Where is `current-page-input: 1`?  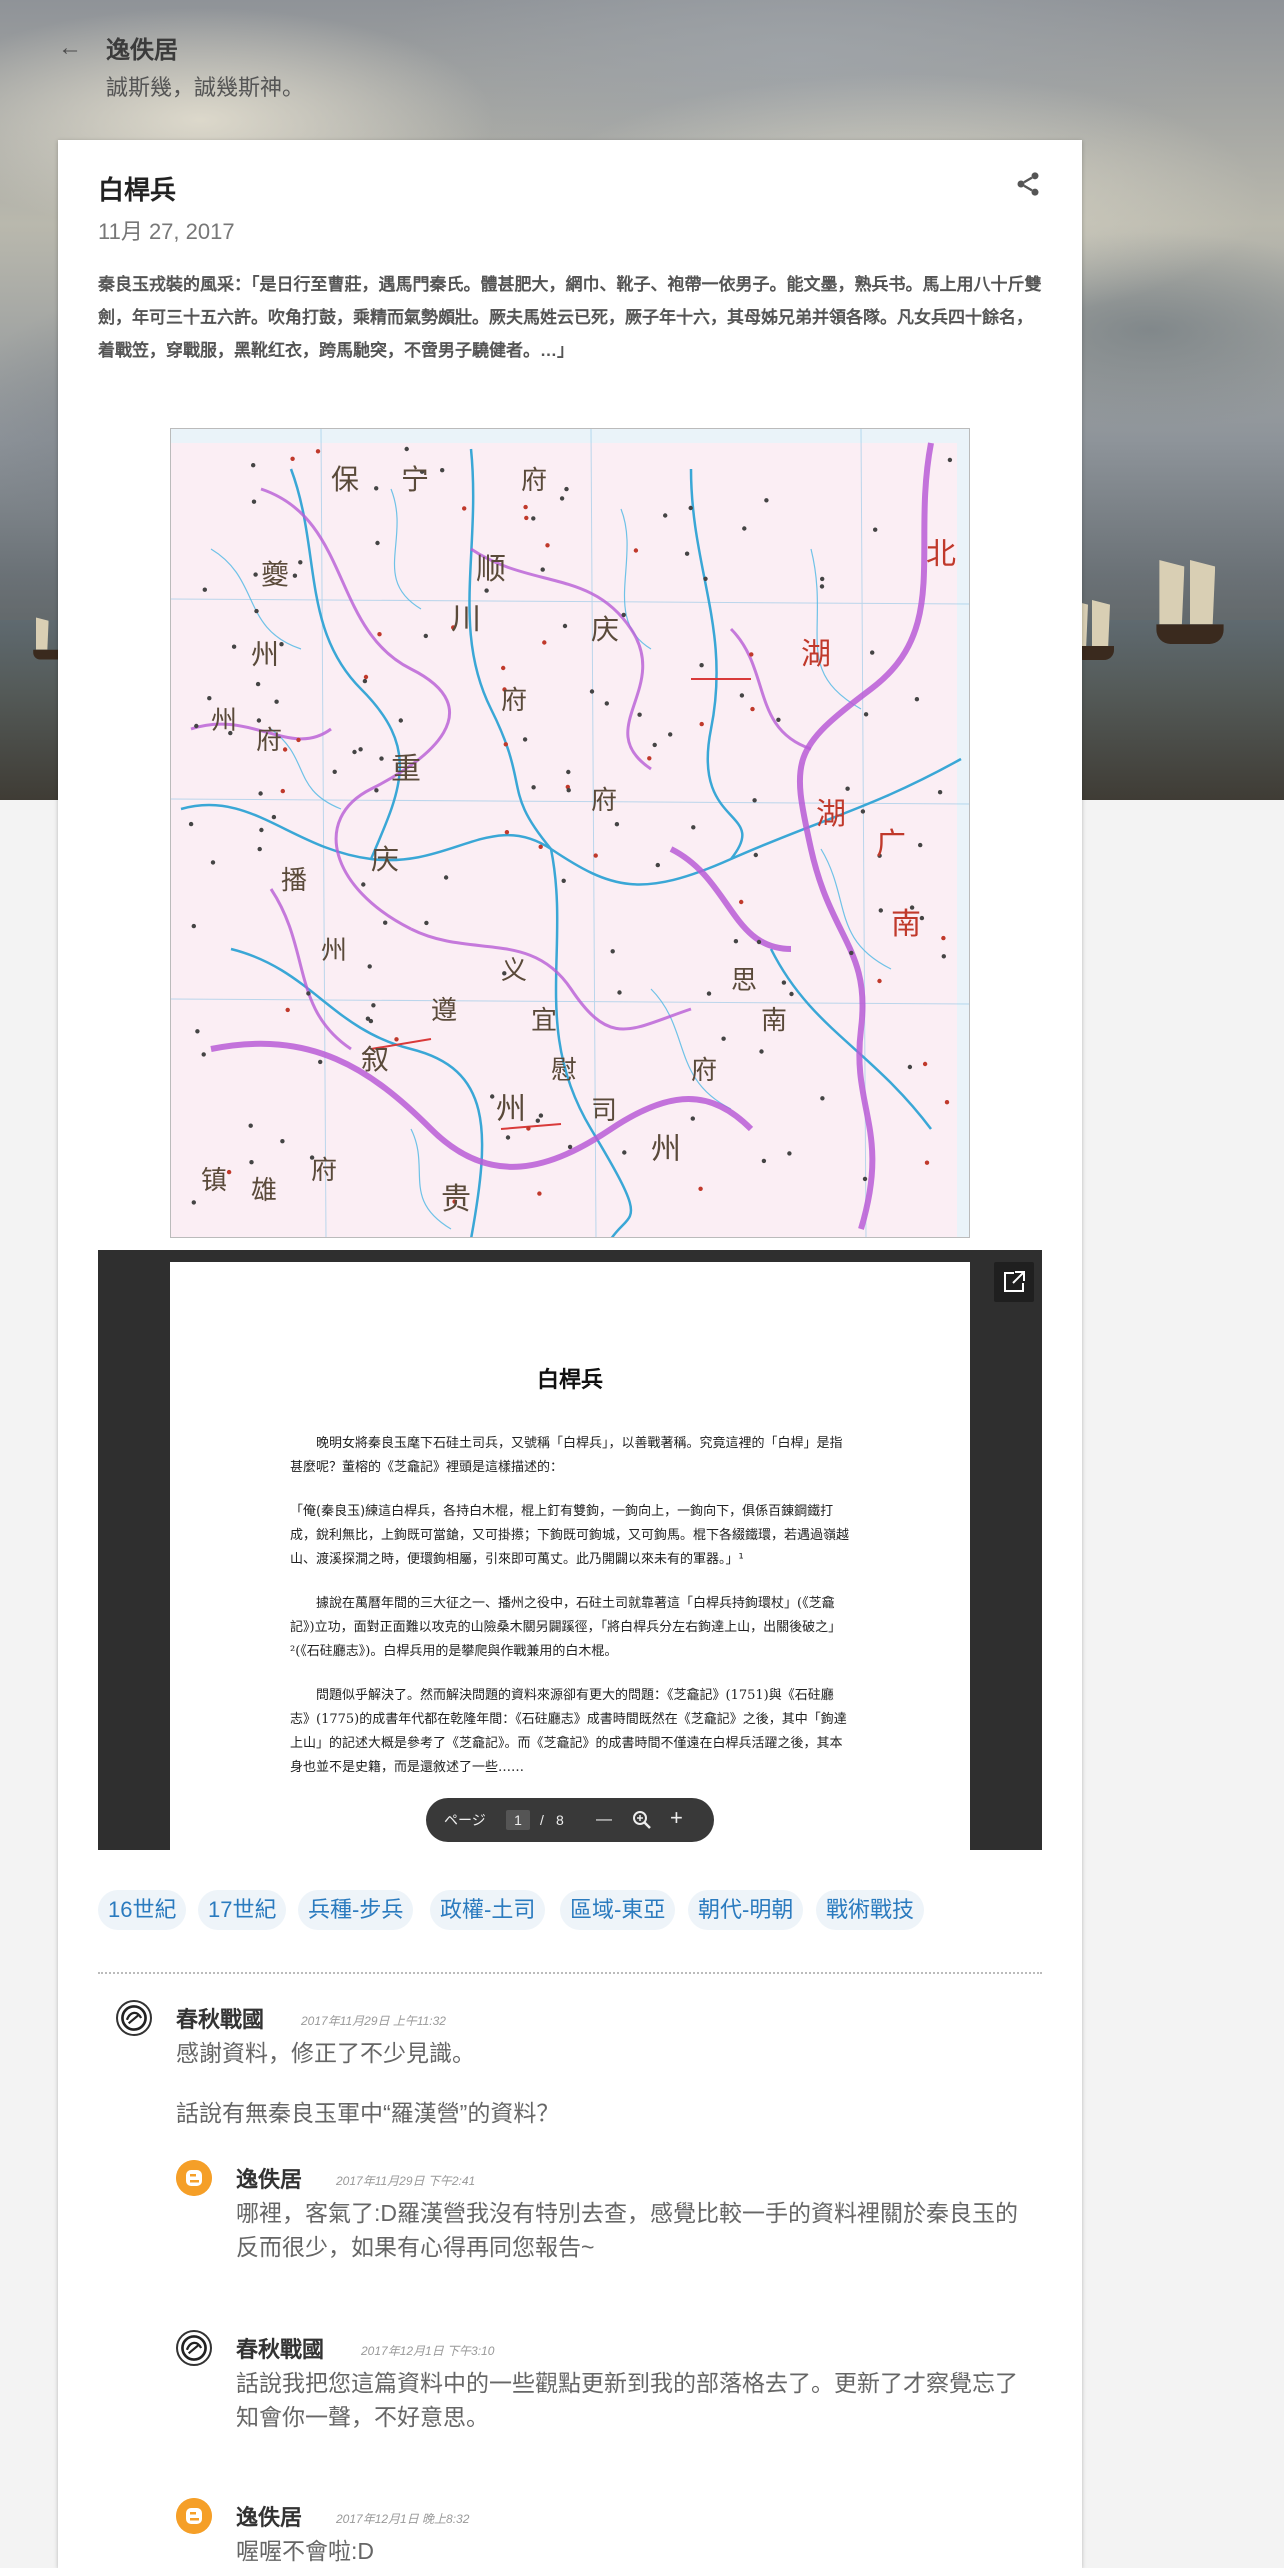 current-page-input: 1 is located at coordinates (518, 1820).